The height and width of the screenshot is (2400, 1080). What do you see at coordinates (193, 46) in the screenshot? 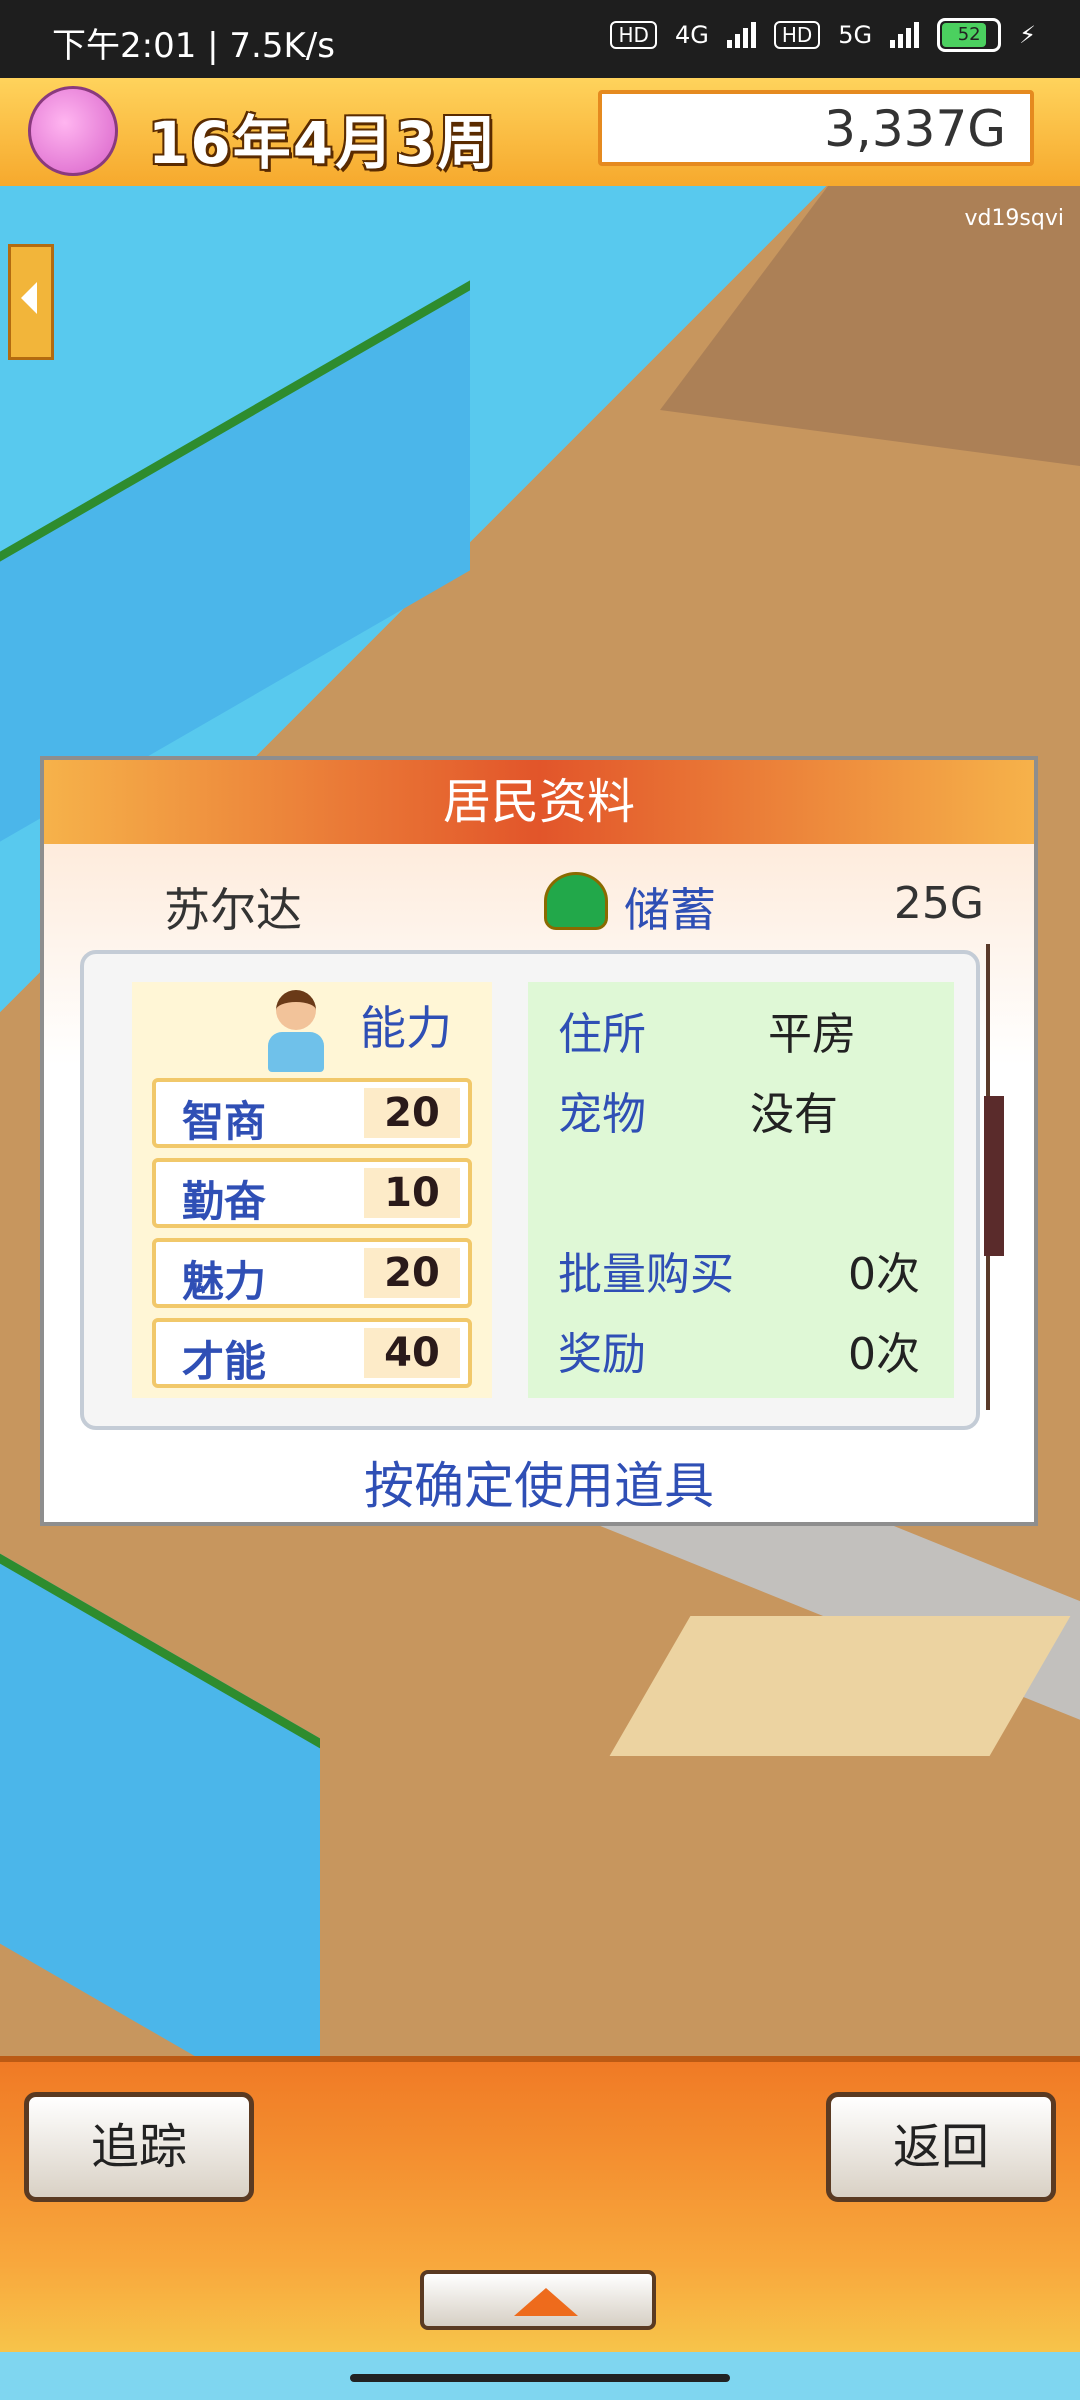
I see `status-time: 下午2:01 | 7.5K/s` at bounding box center [193, 46].